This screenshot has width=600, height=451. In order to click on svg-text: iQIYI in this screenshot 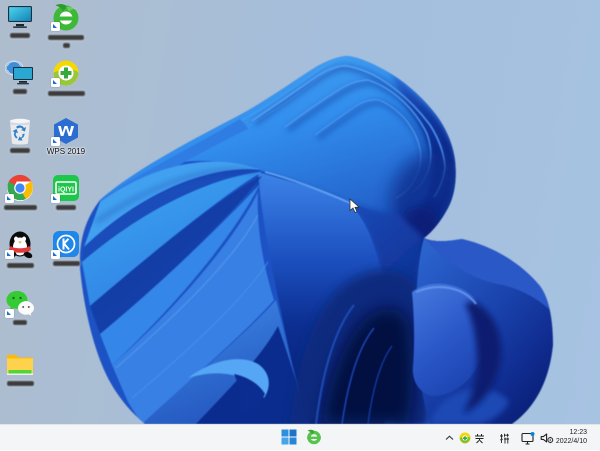, I will do `click(66, 190)`.